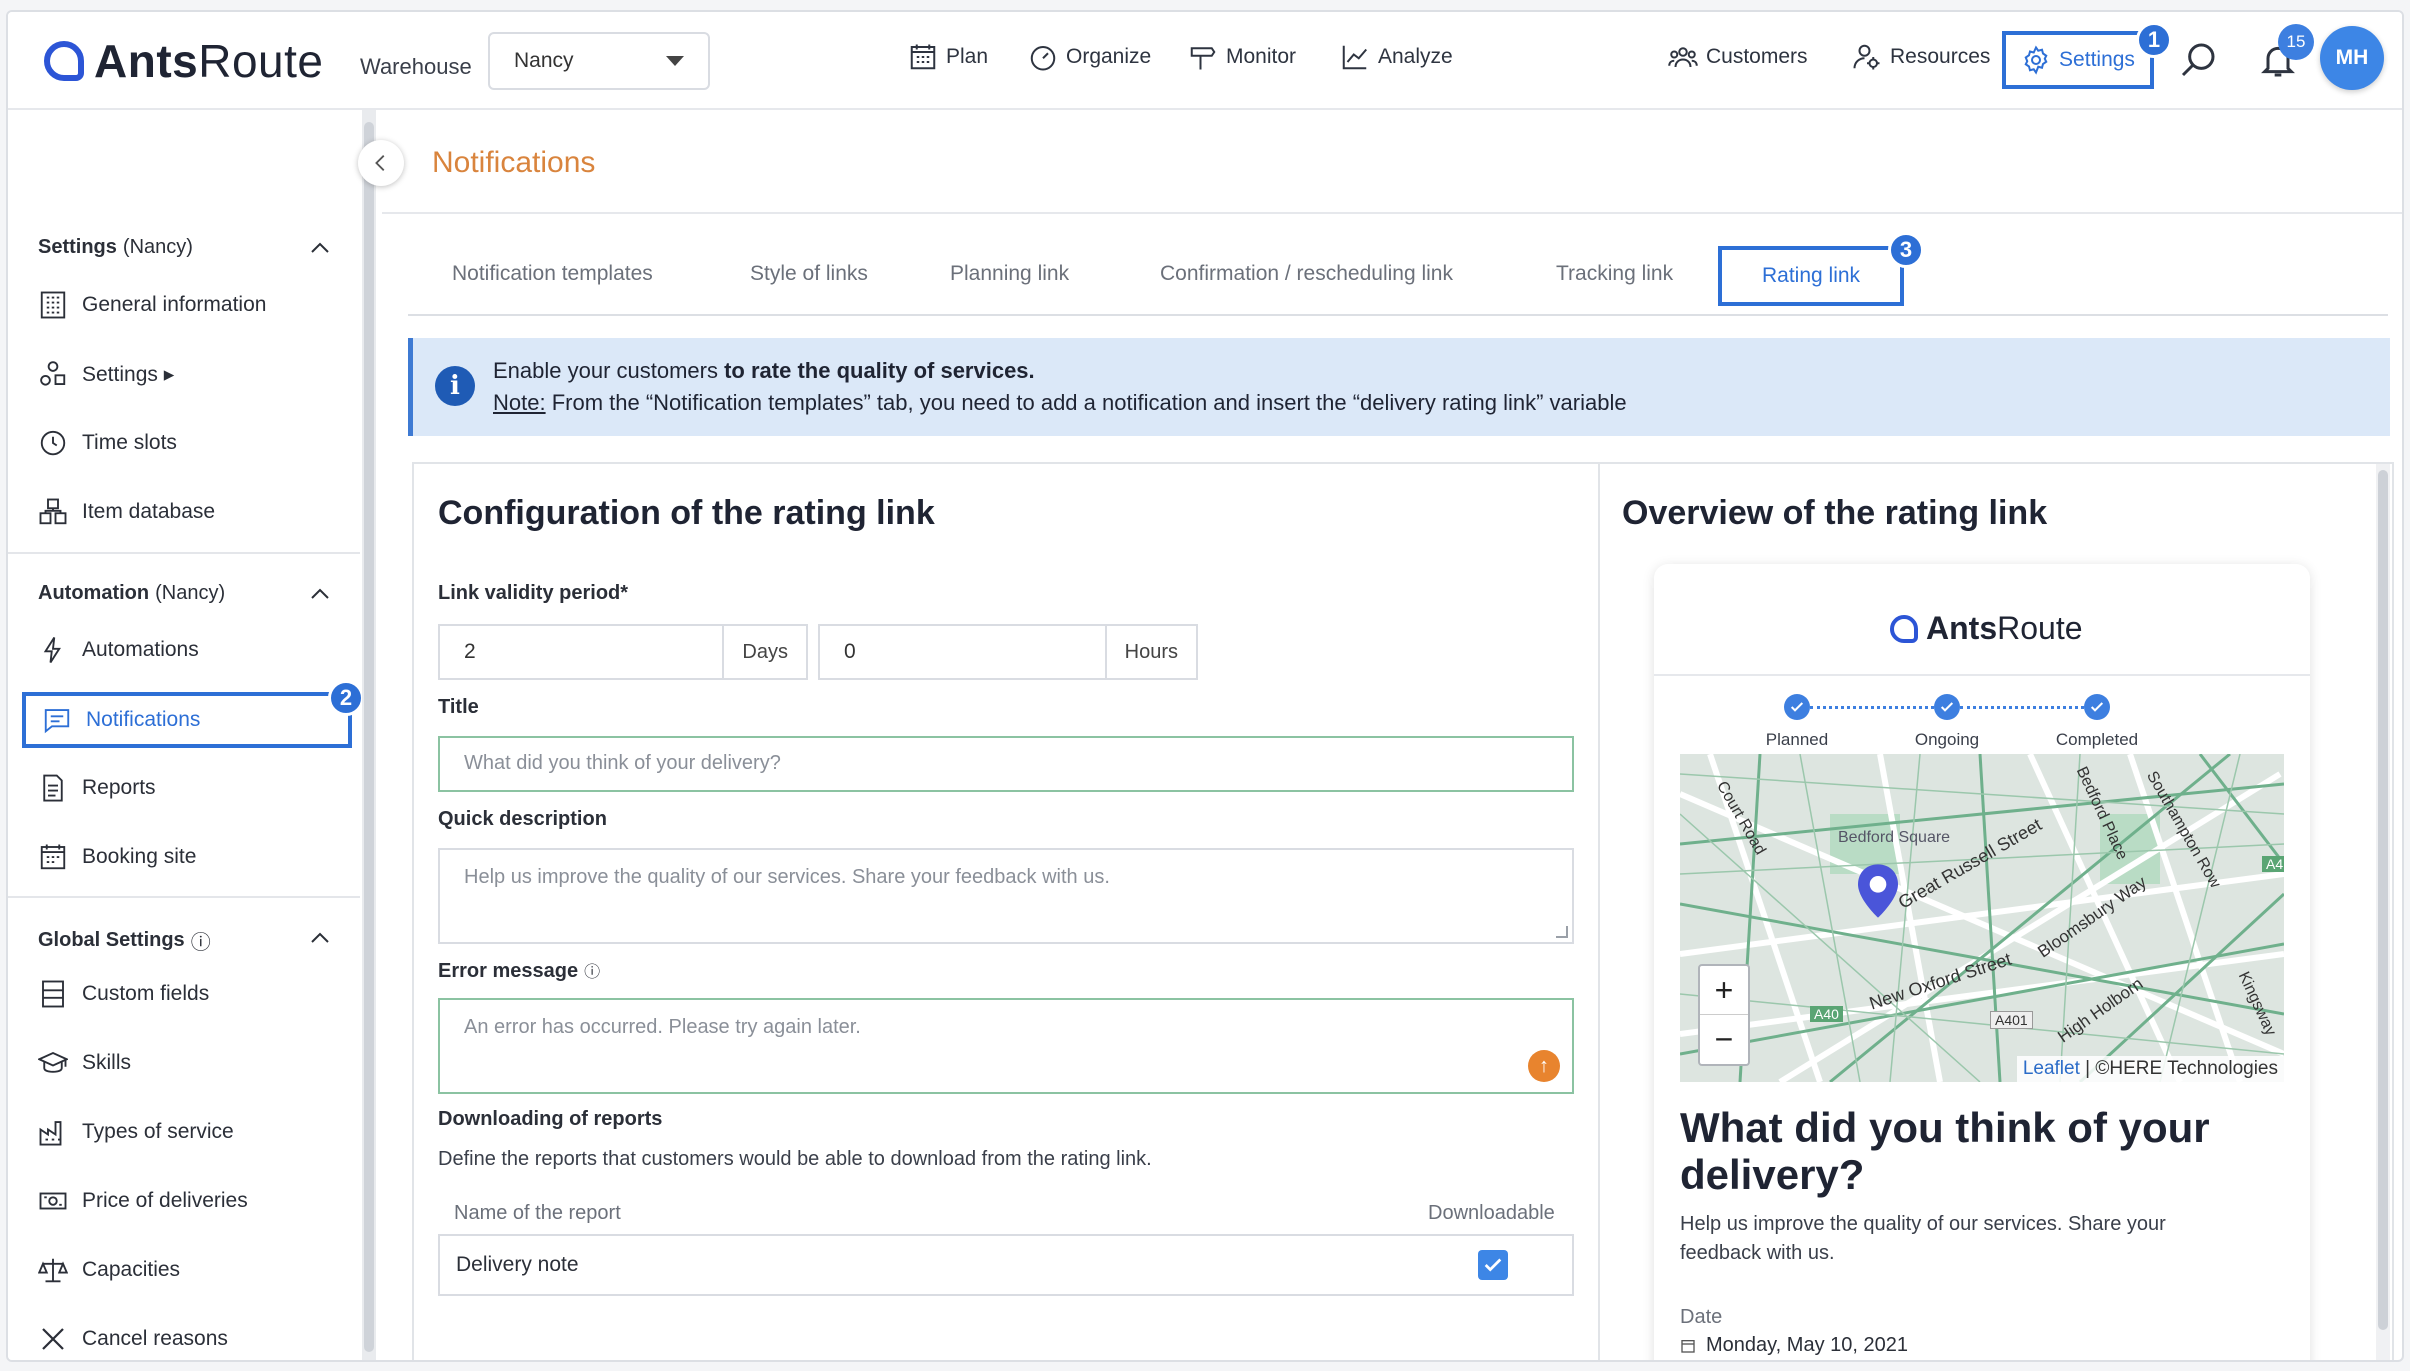  What do you see at coordinates (1724, 1039) in the screenshot?
I see `zoom-out-button: −` at bounding box center [1724, 1039].